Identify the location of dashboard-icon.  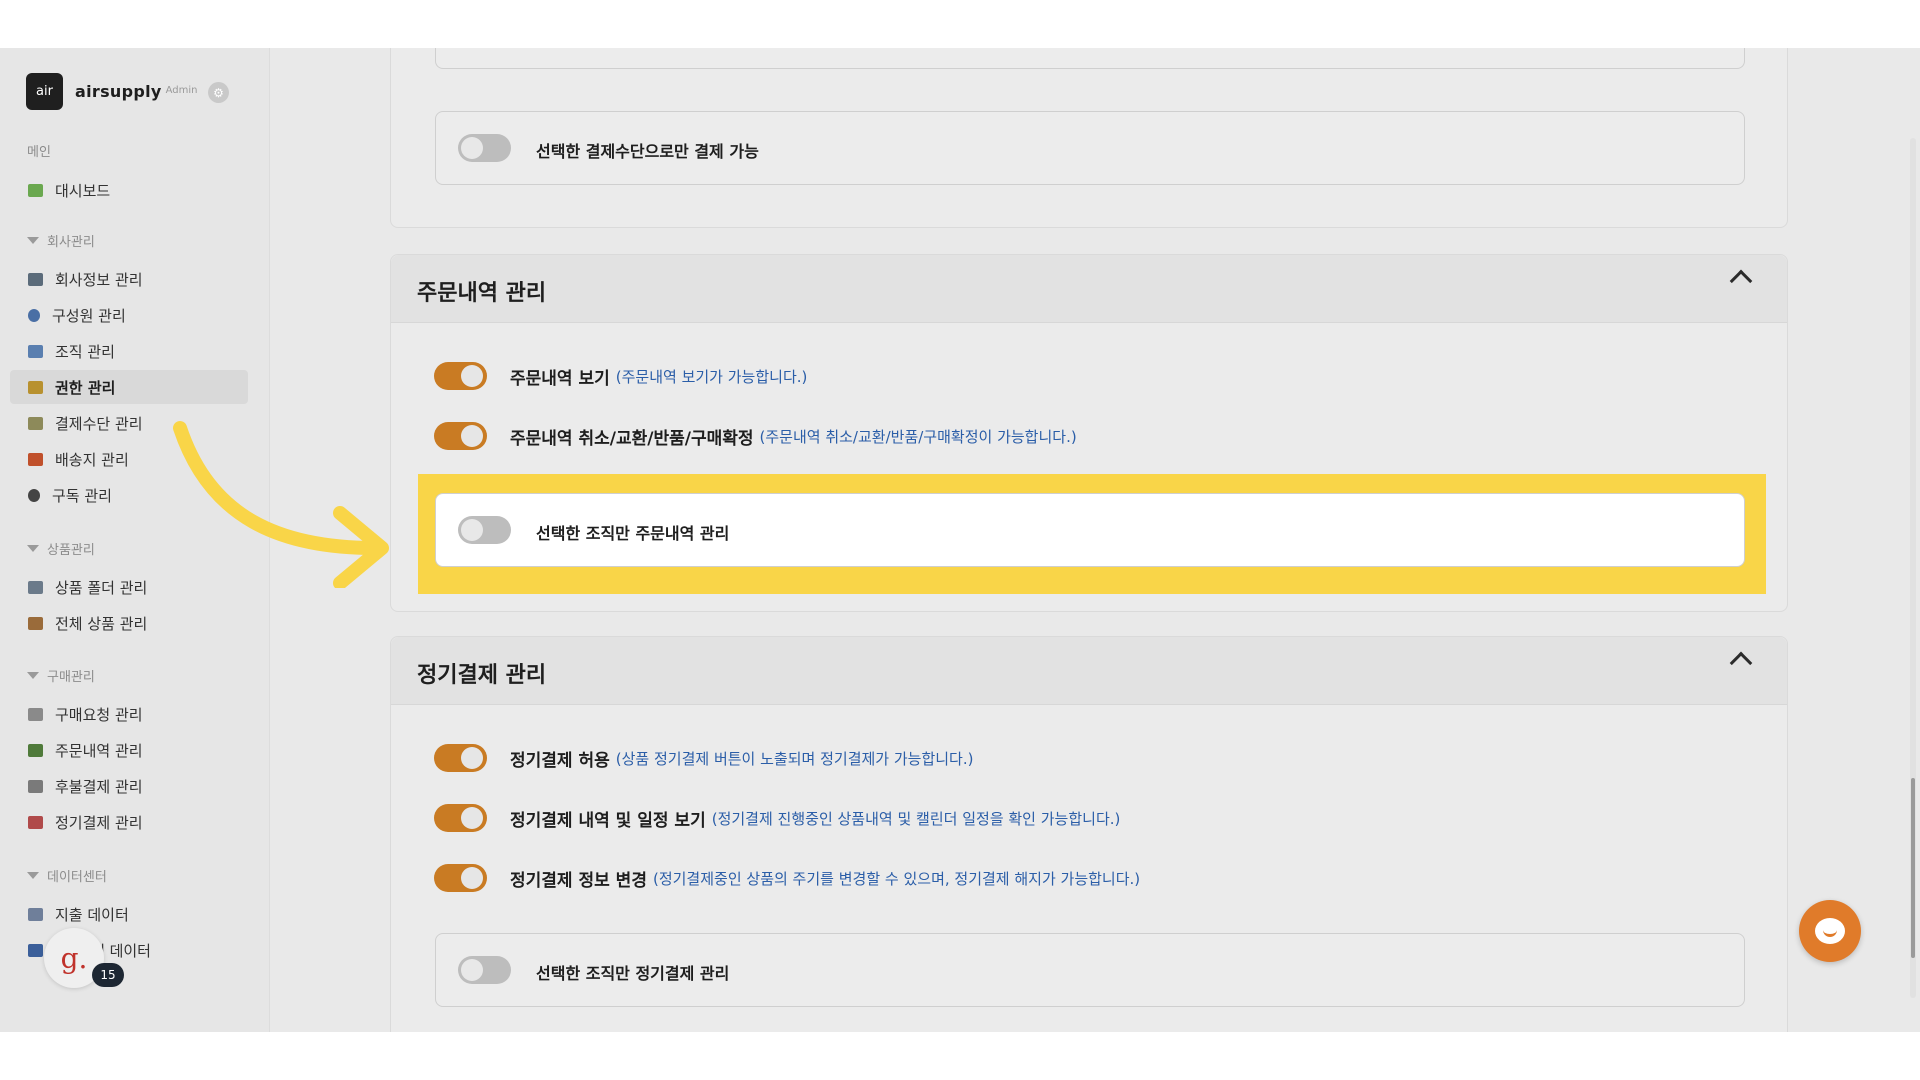
(35, 190).